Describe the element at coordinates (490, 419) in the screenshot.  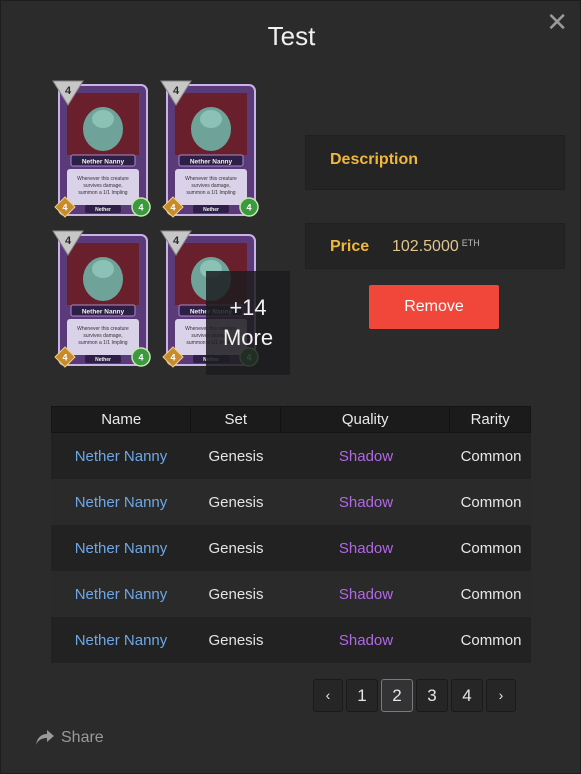
I see `column-header-rarity: Rarity` at that location.